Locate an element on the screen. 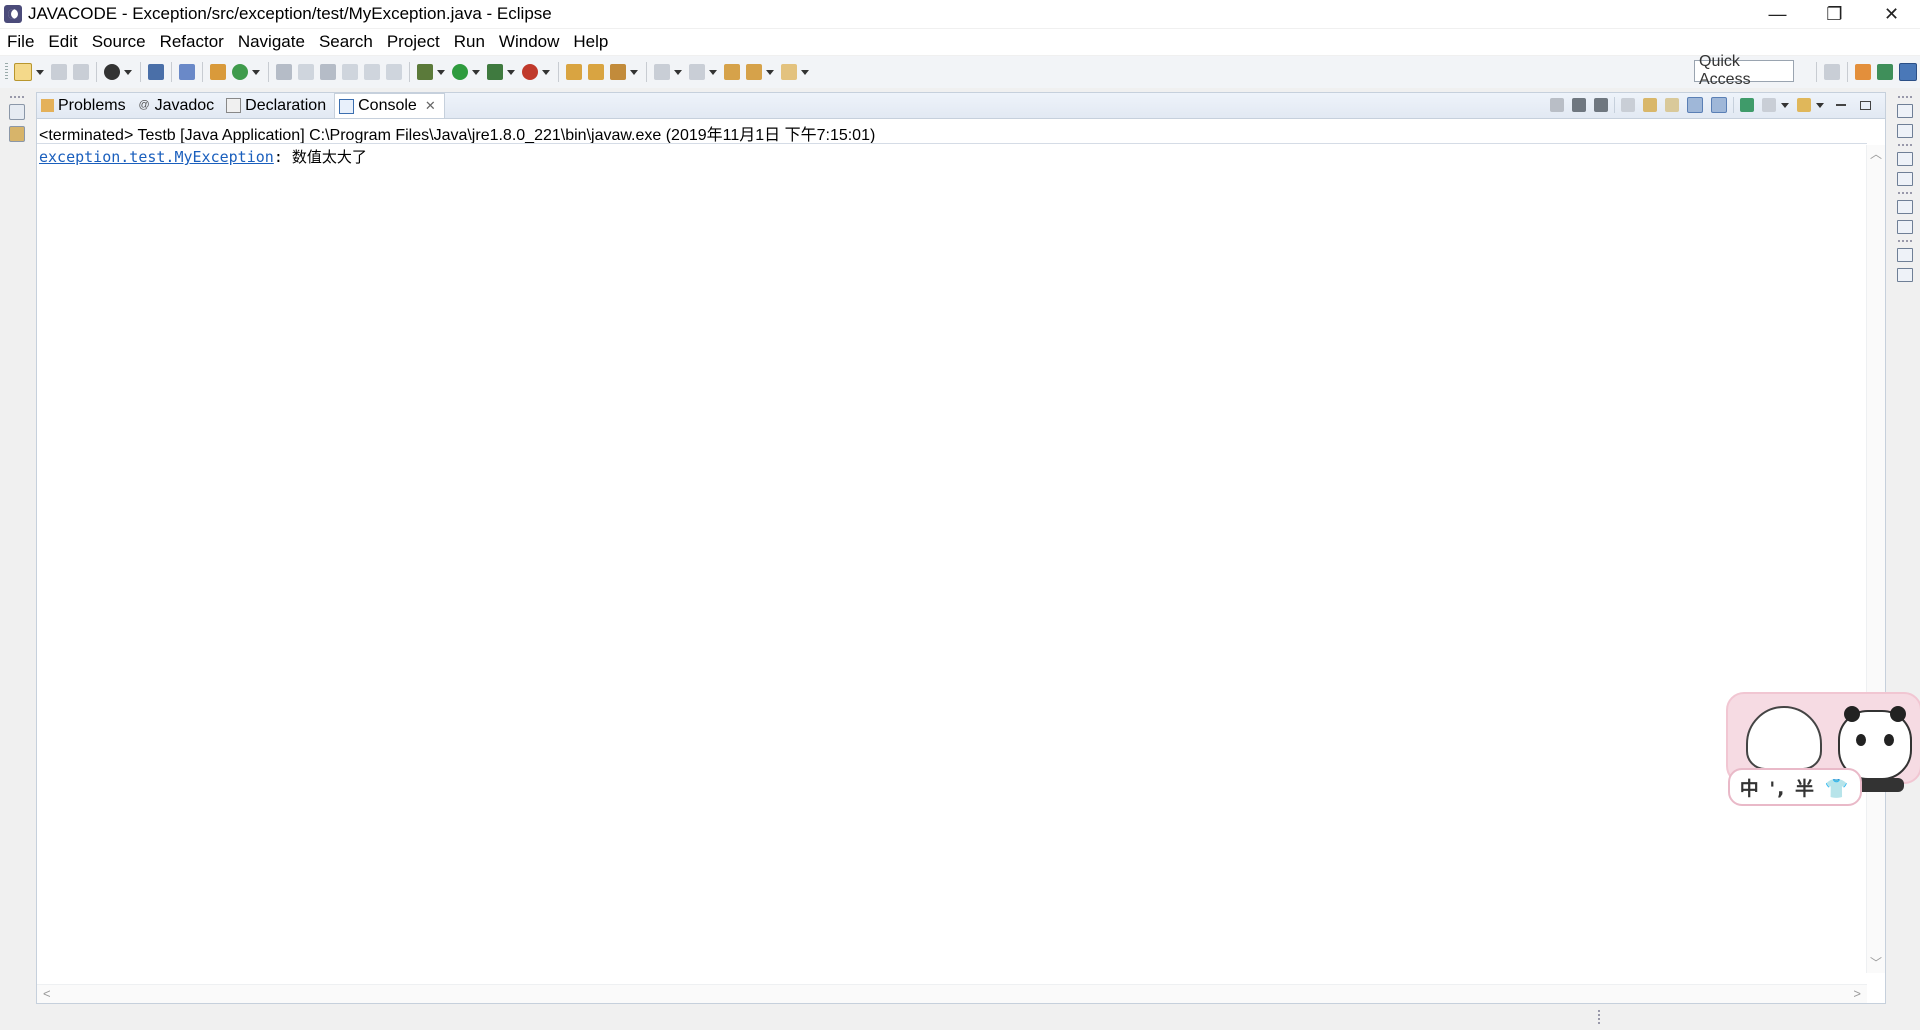 The image size is (1920, 1030). user-icon is located at coordinates (112, 72).